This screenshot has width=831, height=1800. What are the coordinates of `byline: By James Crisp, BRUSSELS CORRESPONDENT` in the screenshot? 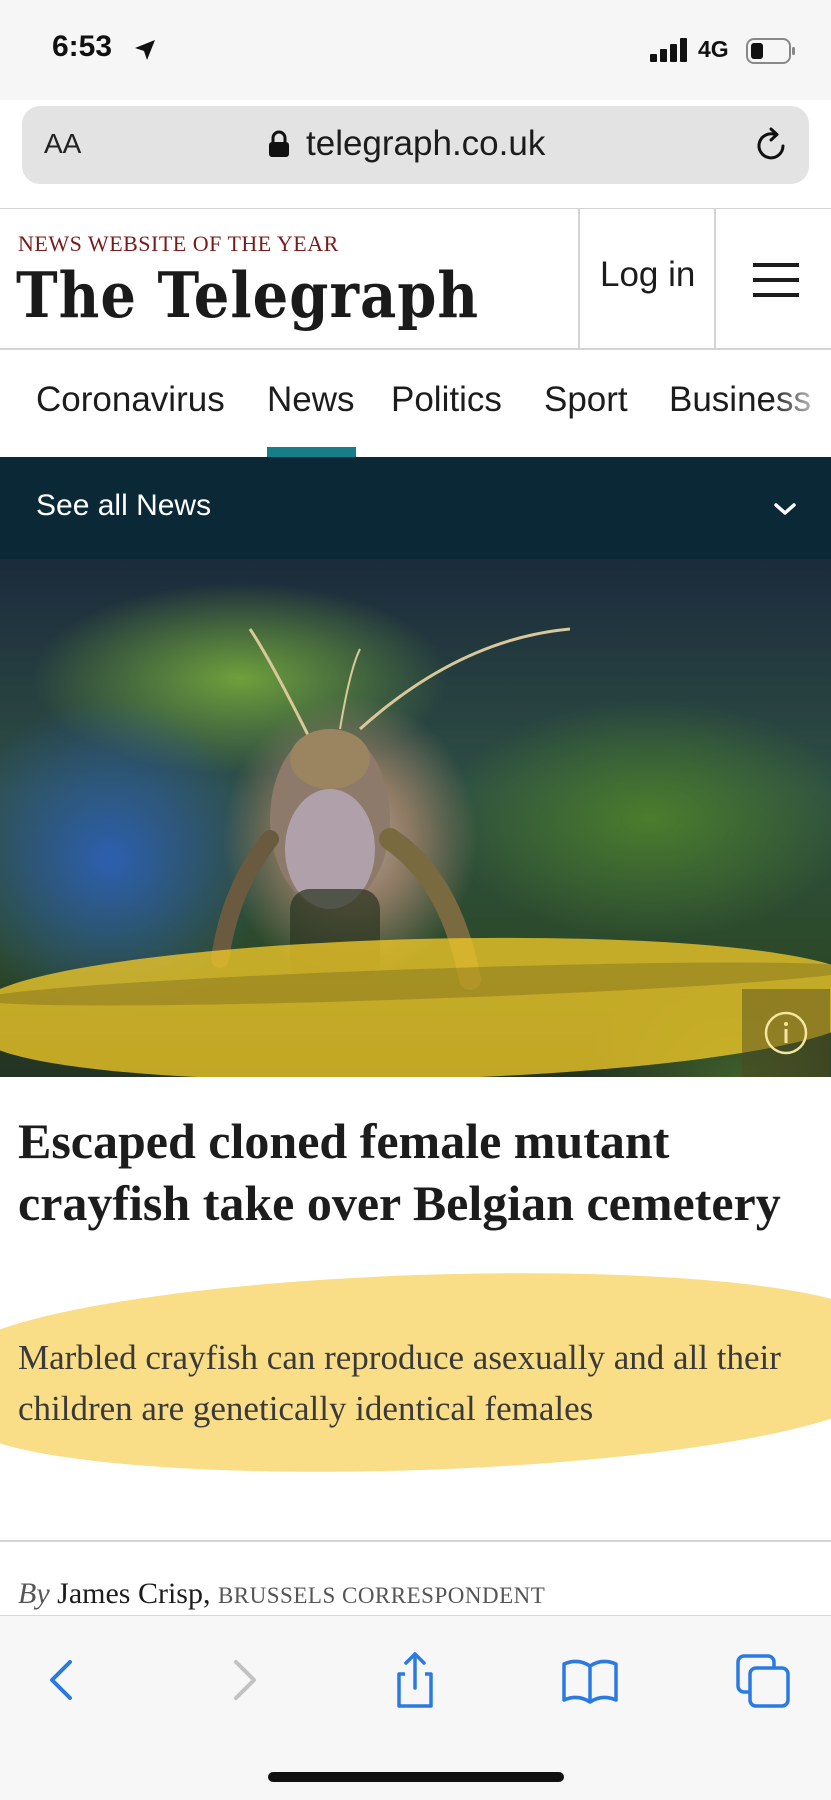 It's located at (281, 1594).